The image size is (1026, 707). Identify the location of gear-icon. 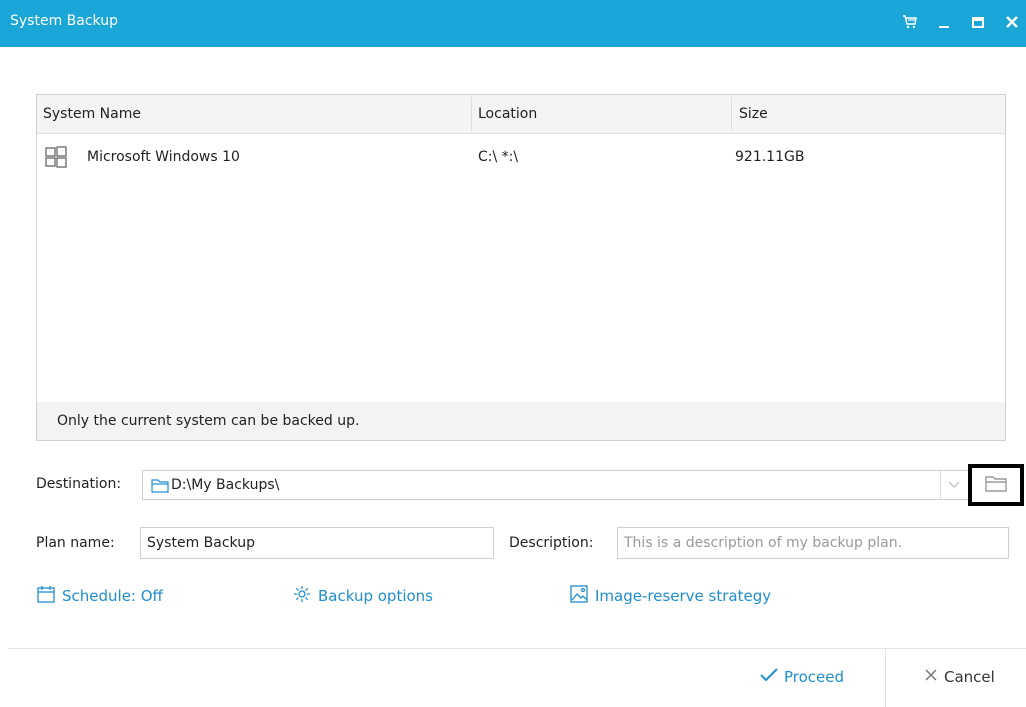
(302, 596).